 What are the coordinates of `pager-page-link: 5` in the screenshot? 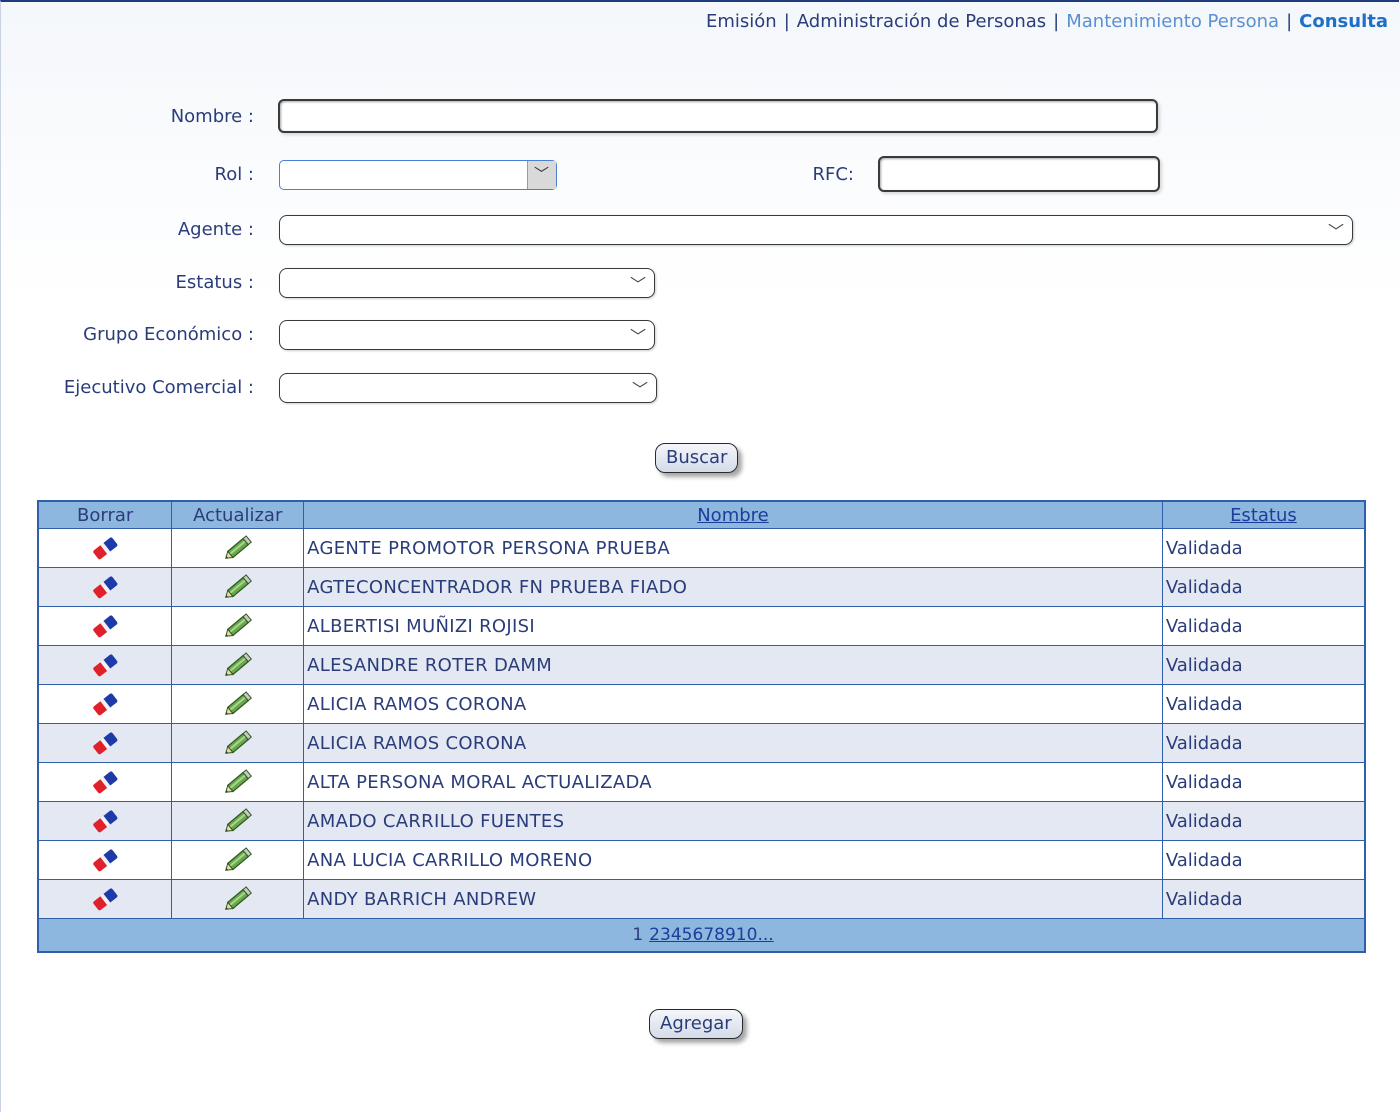 It's located at (687, 935).